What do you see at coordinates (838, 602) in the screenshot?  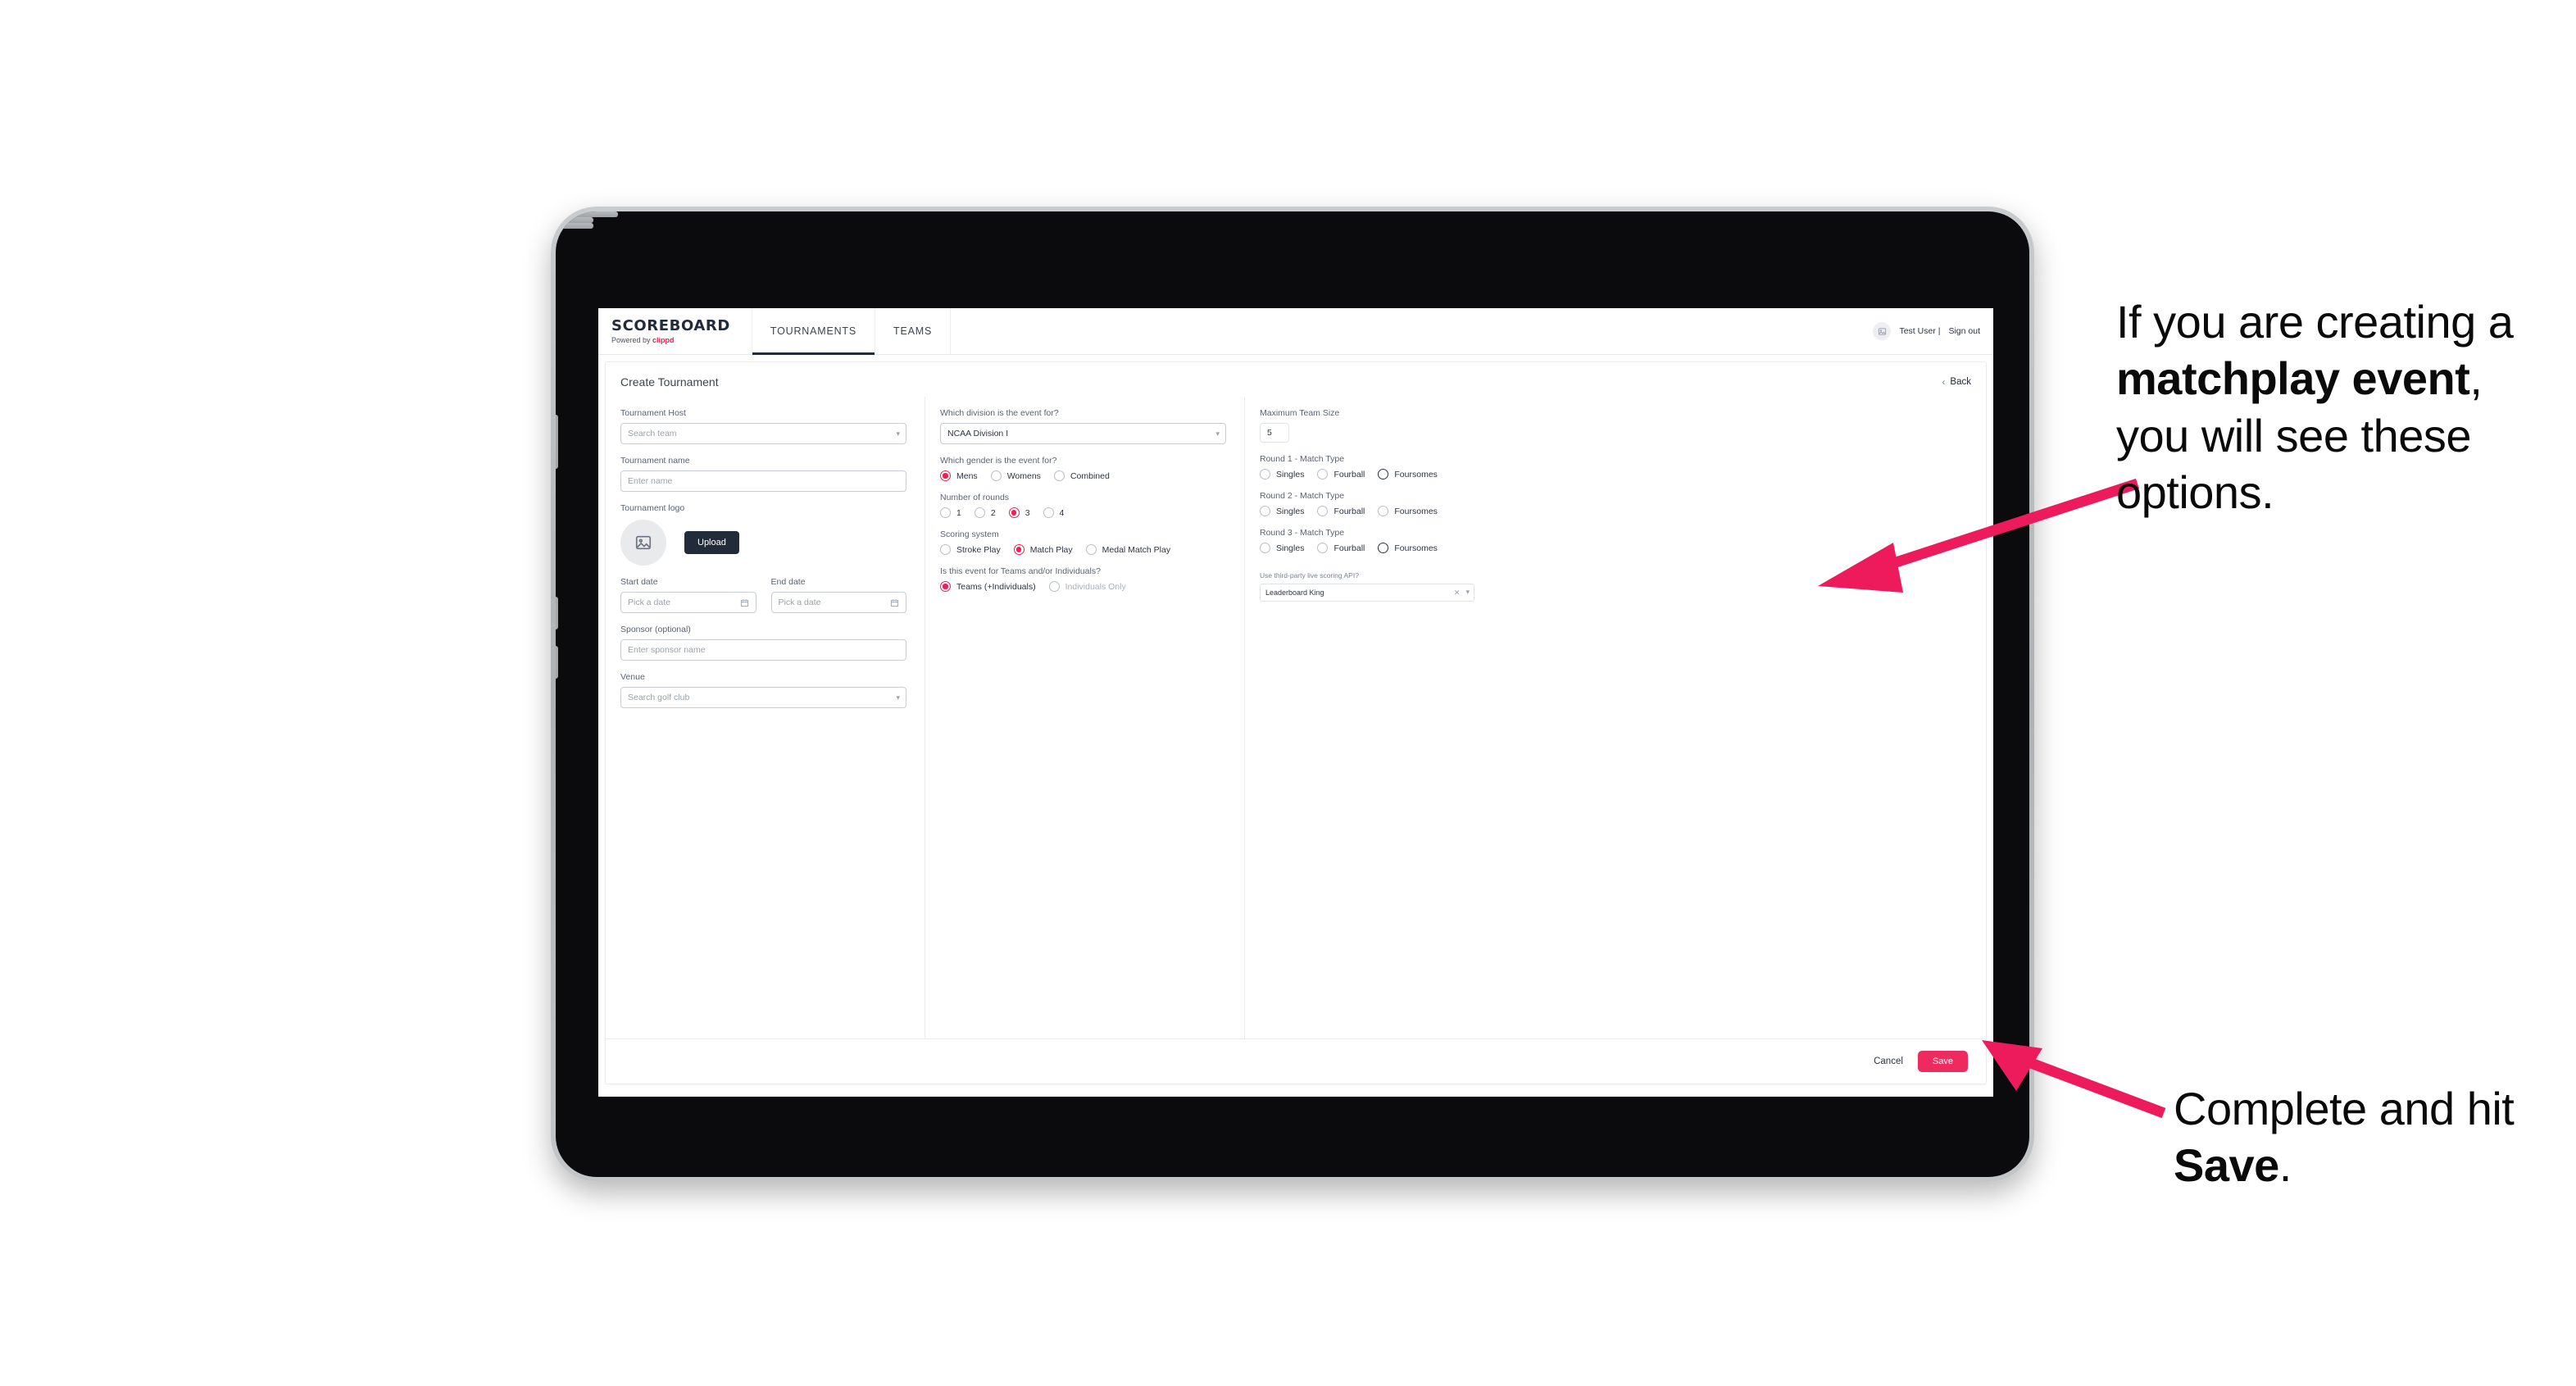 I see `end-date-input: Pick a date` at bounding box center [838, 602].